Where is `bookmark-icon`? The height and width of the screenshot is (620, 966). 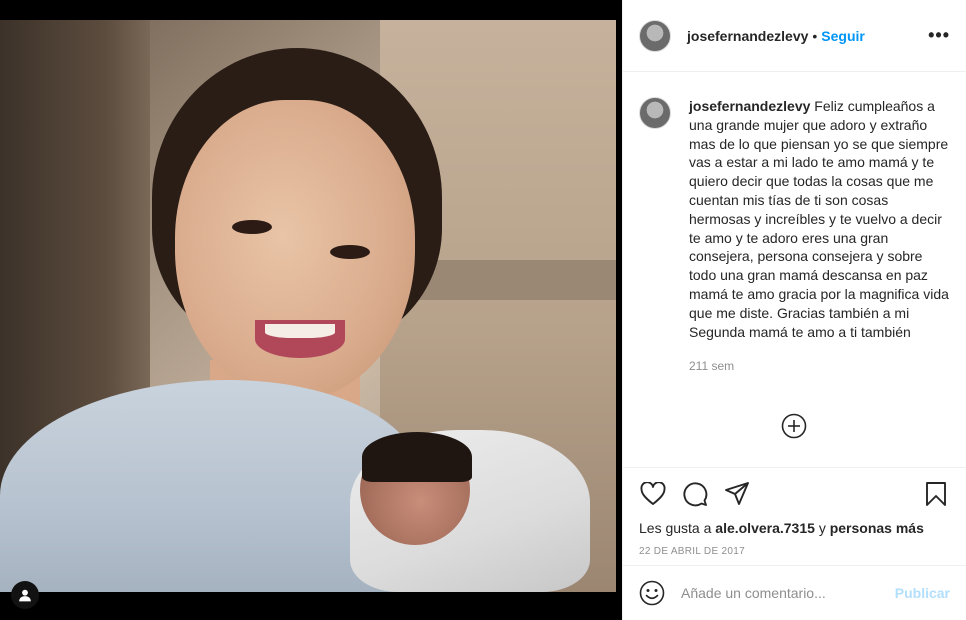
bookmark-icon is located at coordinates (936, 494).